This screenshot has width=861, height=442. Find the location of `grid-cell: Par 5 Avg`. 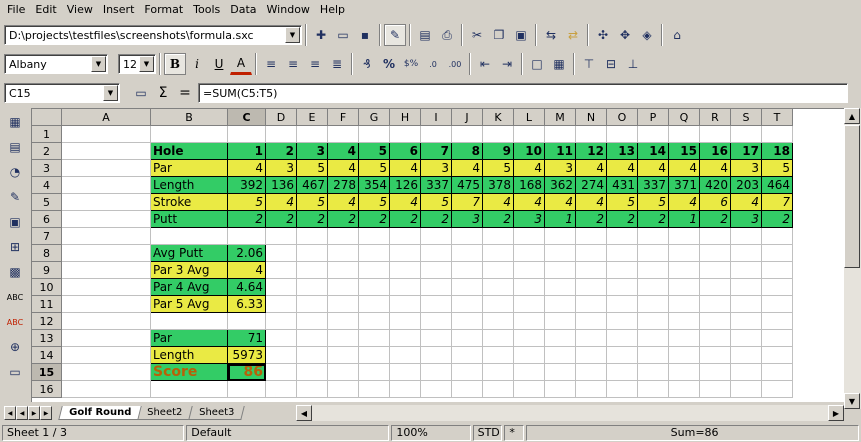

grid-cell: Par 5 Avg is located at coordinates (189, 304).